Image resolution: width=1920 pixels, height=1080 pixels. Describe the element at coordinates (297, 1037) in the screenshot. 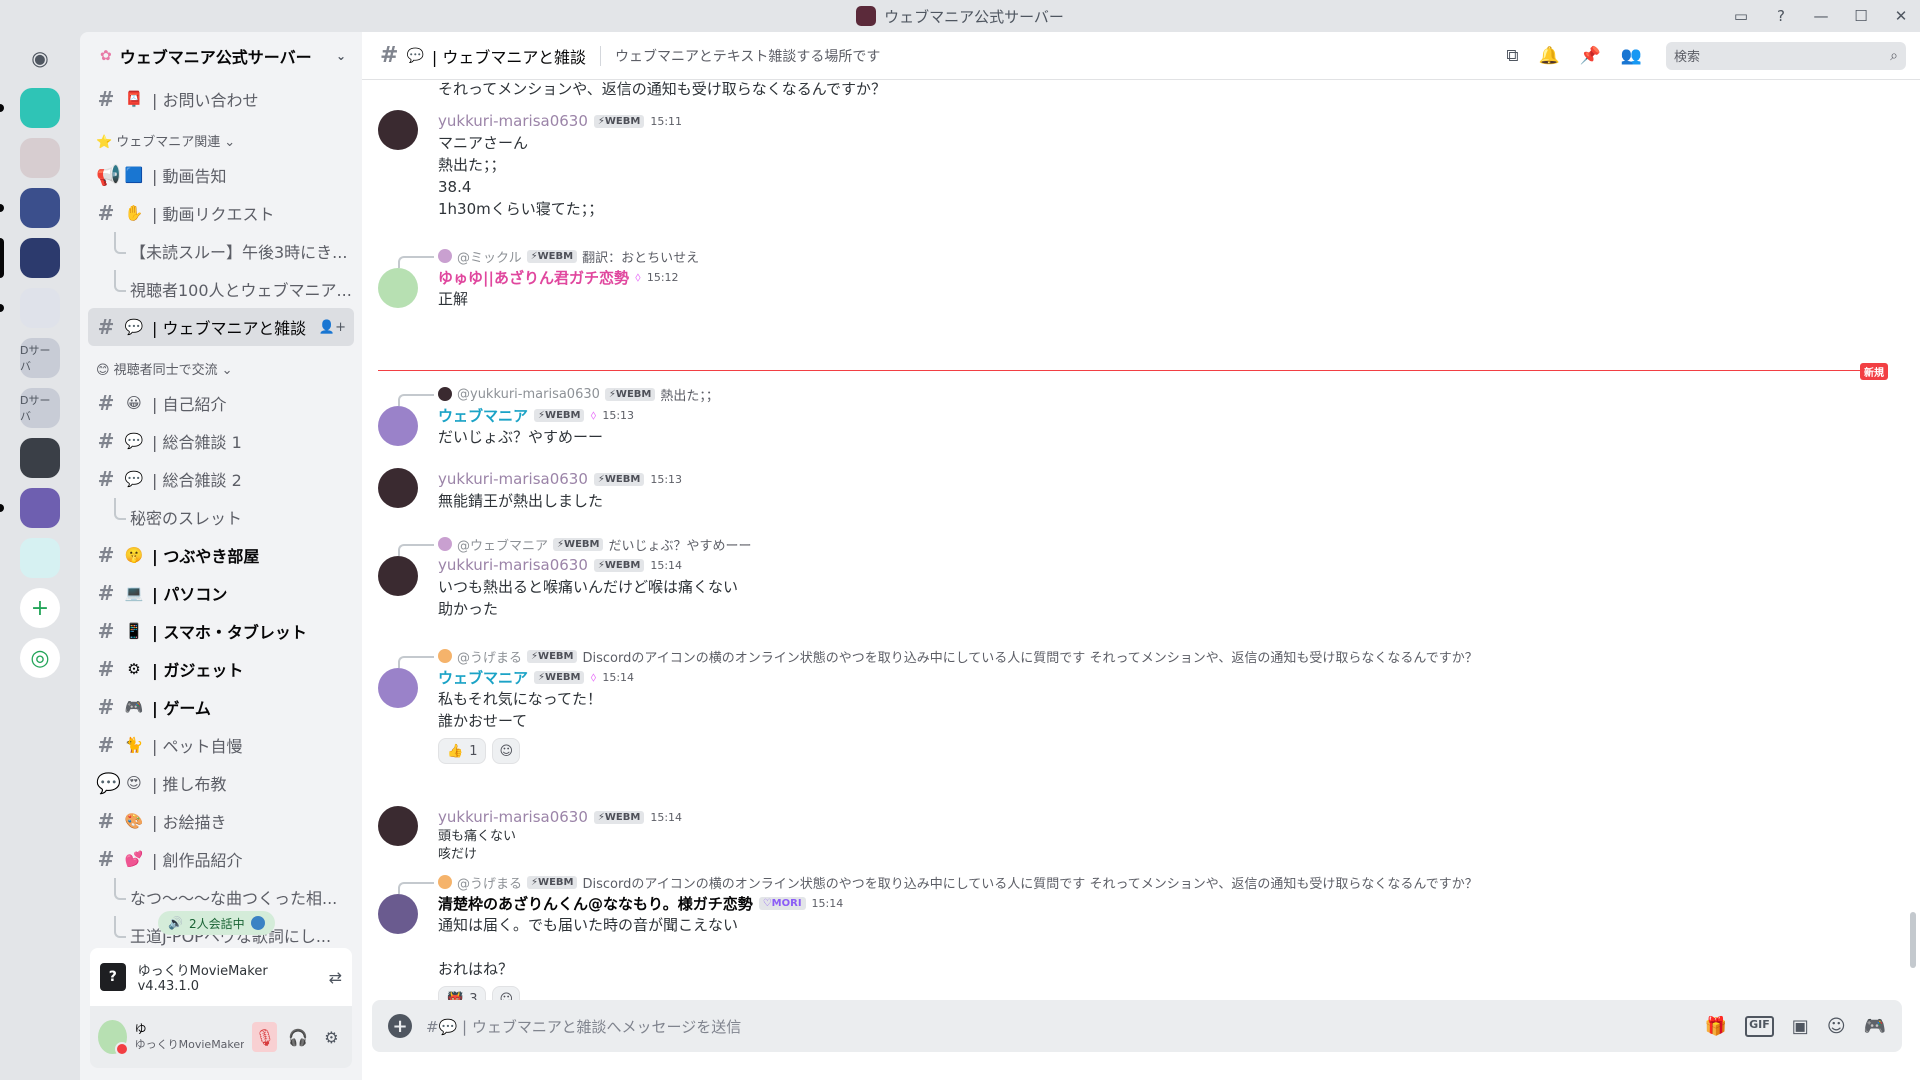

I see `headphones-icon: 🎧` at that location.